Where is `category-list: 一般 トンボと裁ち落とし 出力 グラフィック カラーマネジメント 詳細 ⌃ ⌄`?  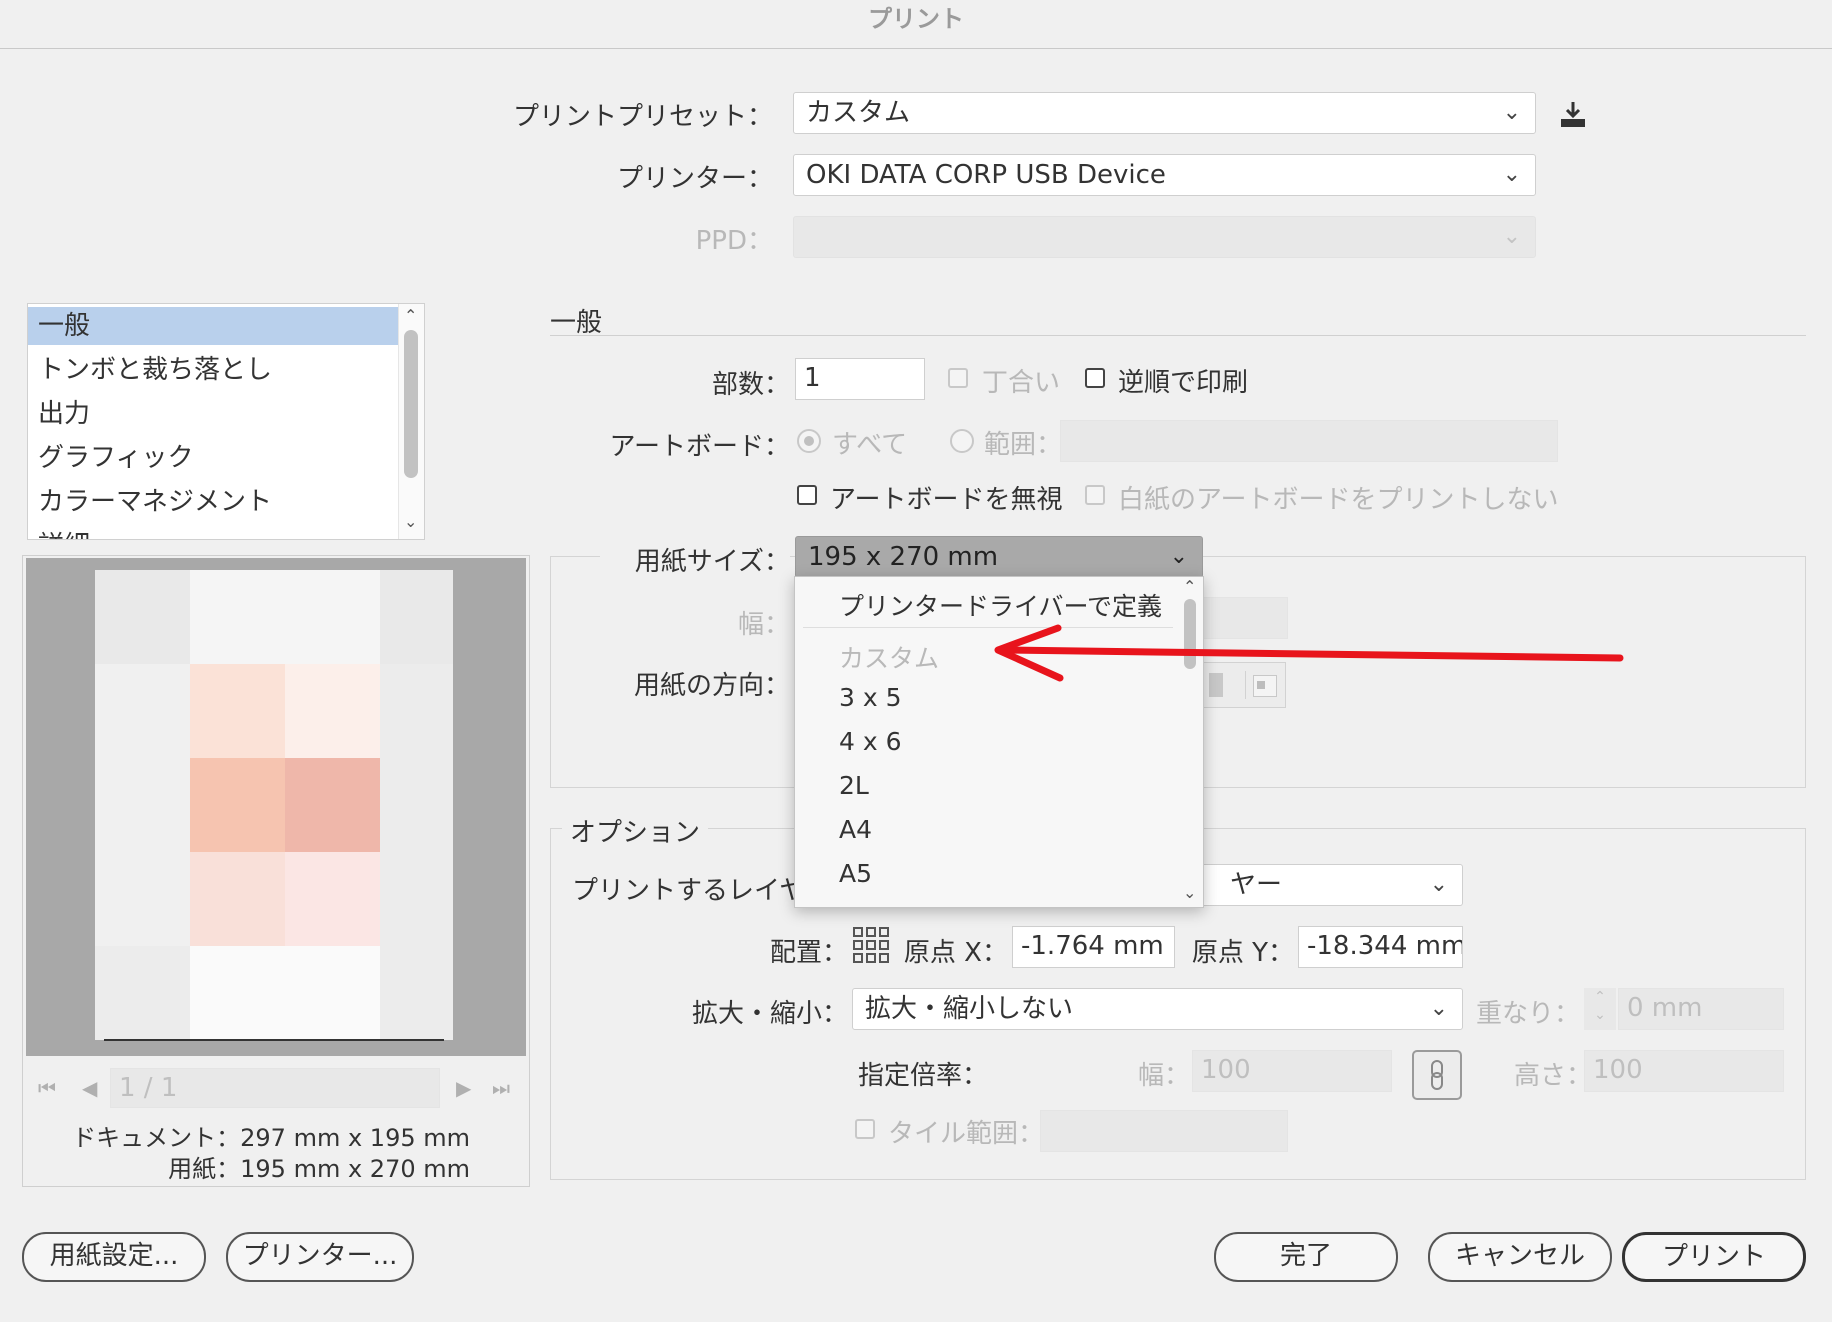 category-list: 一般 トンボと裁ち落とし 出力 グラフィック カラーマネジメント 詳細 ⌃ ⌄ is located at coordinates (226, 421).